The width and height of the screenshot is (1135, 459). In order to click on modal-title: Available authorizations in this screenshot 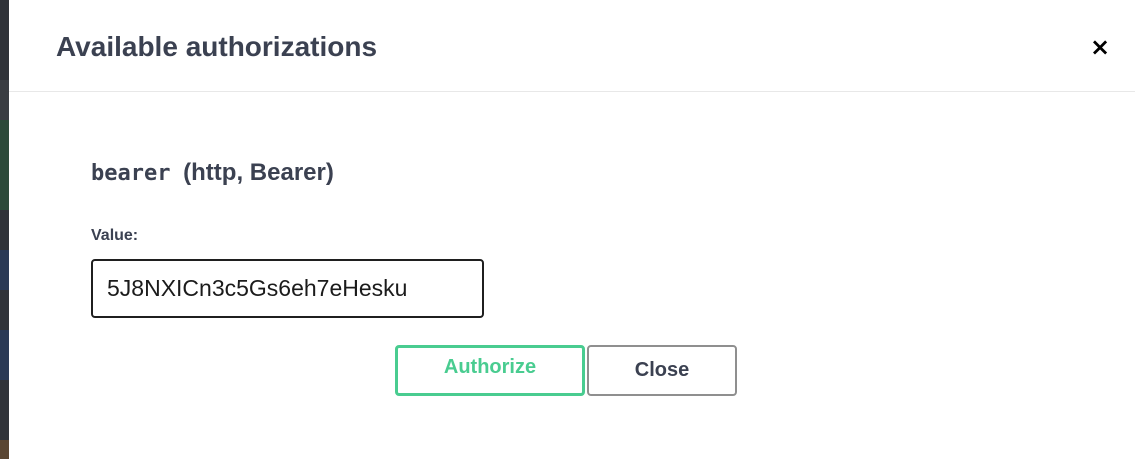, I will do `click(217, 46)`.